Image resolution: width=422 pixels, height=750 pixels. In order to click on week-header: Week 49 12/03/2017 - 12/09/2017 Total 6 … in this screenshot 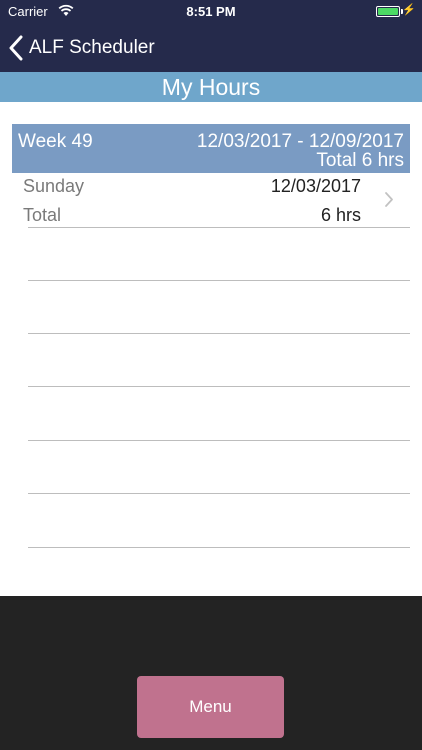, I will do `click(211, 148)`.